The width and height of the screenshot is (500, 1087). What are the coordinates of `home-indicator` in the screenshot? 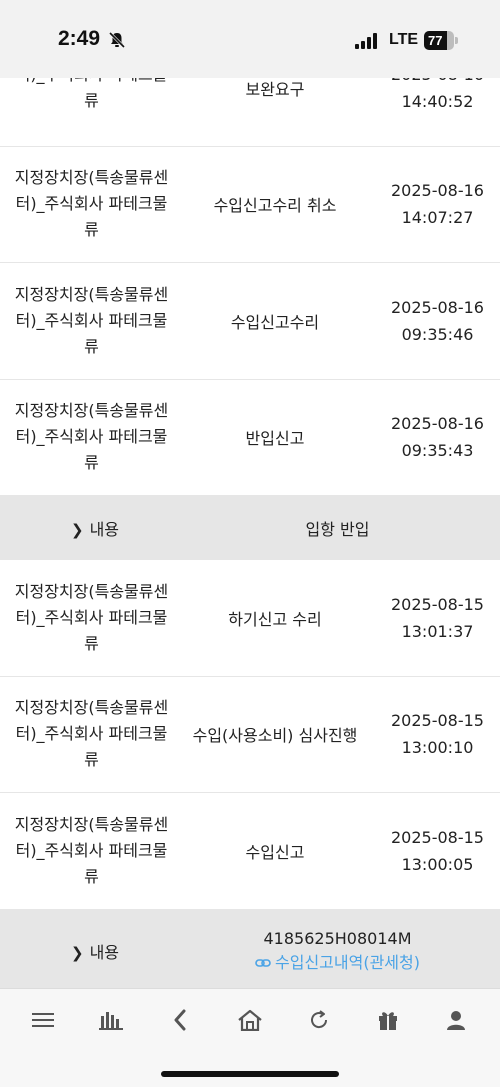 It's located at (250, 1074).